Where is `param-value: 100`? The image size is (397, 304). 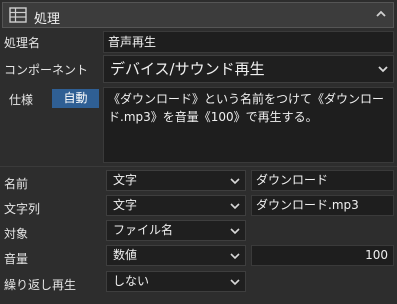 param-value: 100 is located at coordinates (376, 255).